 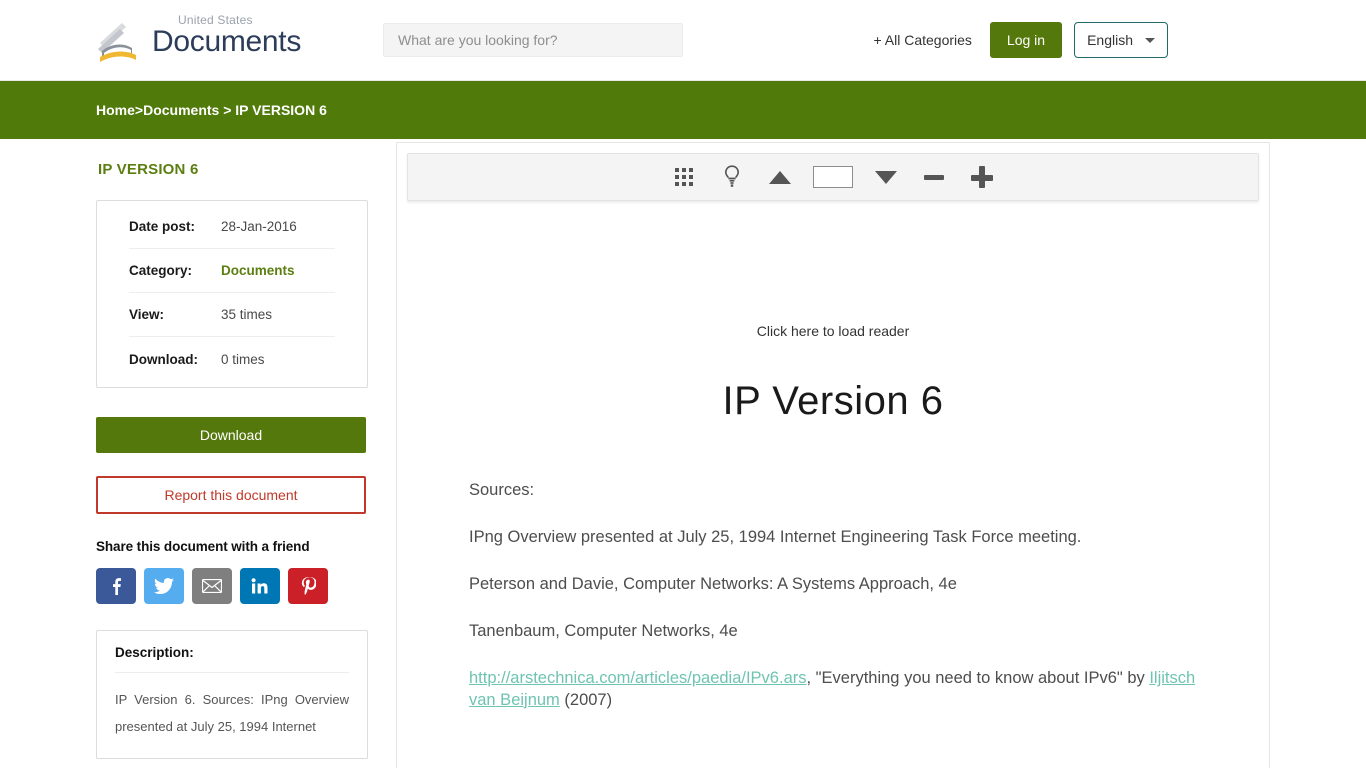 I want to click on breadcrumb-home: Home, so click(x=115, y=110).